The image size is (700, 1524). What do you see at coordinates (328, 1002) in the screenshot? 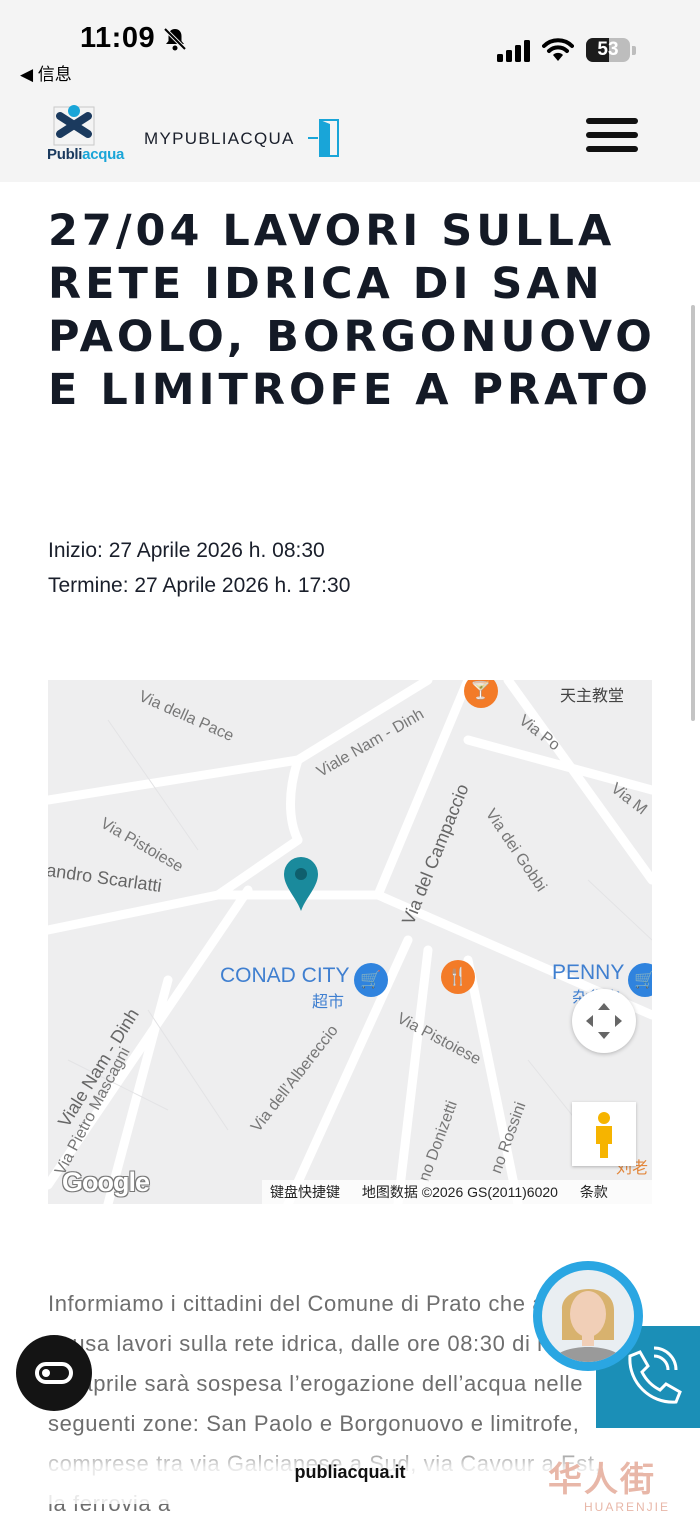
I see `place-label: 超市` at bounding box center [328, 1002].